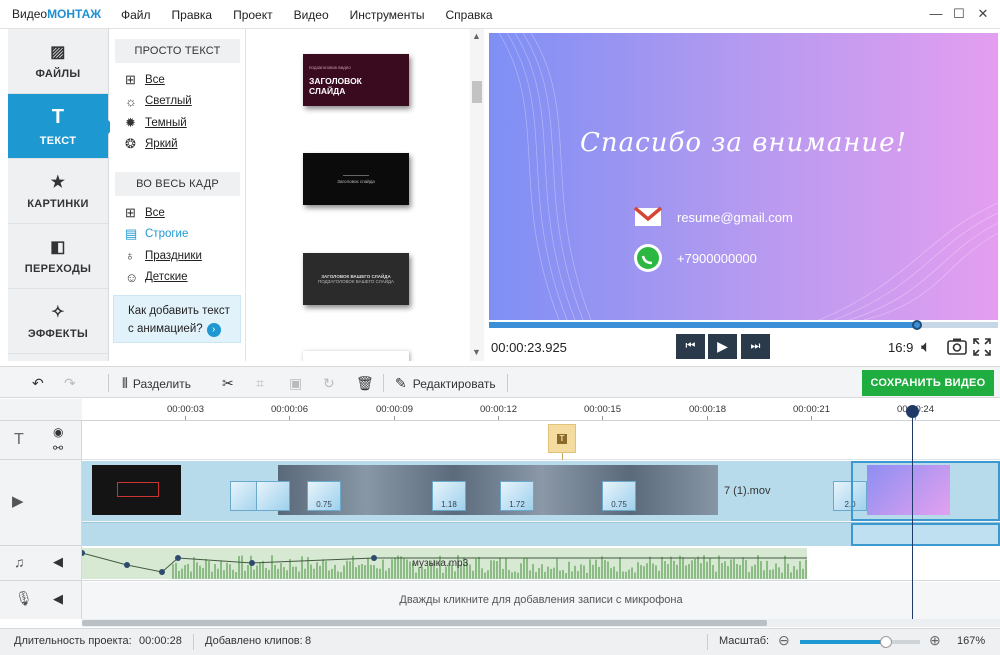  What do you see at coordinates (916, 325) in the screenshot?
I see `seek-knob` at bounding box center [916, 325].